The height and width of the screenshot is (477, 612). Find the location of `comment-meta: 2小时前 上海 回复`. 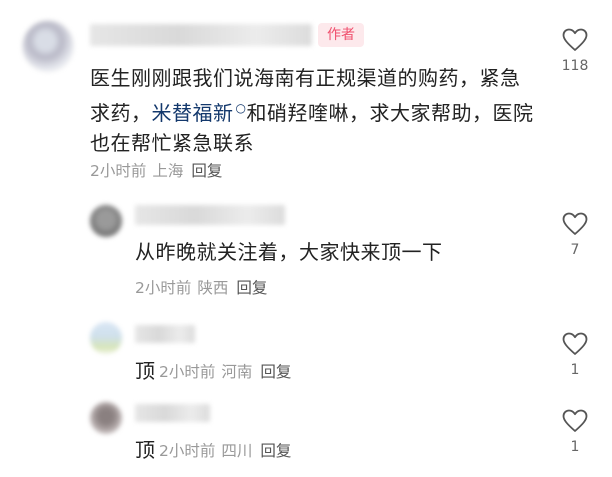

comment-meta: 2小时前 上海 回复 is located at coordinates (156, 171).